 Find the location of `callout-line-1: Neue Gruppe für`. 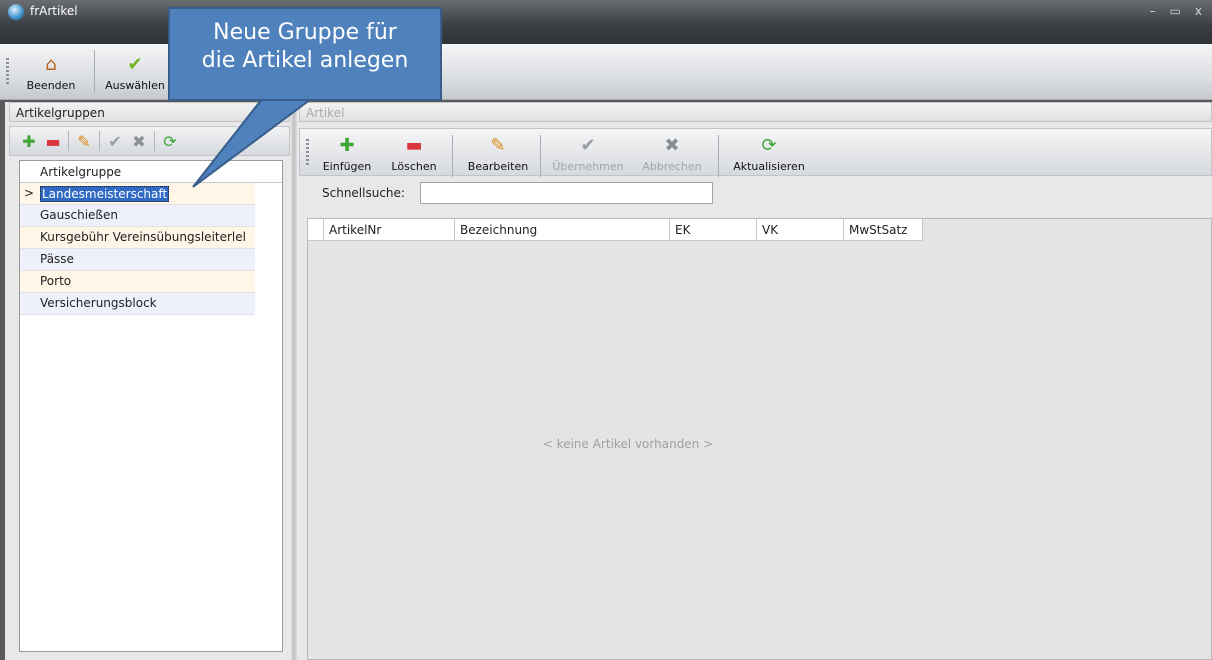

callout-line-1: Neue Gruppe für is located at coordinates (305, 32).